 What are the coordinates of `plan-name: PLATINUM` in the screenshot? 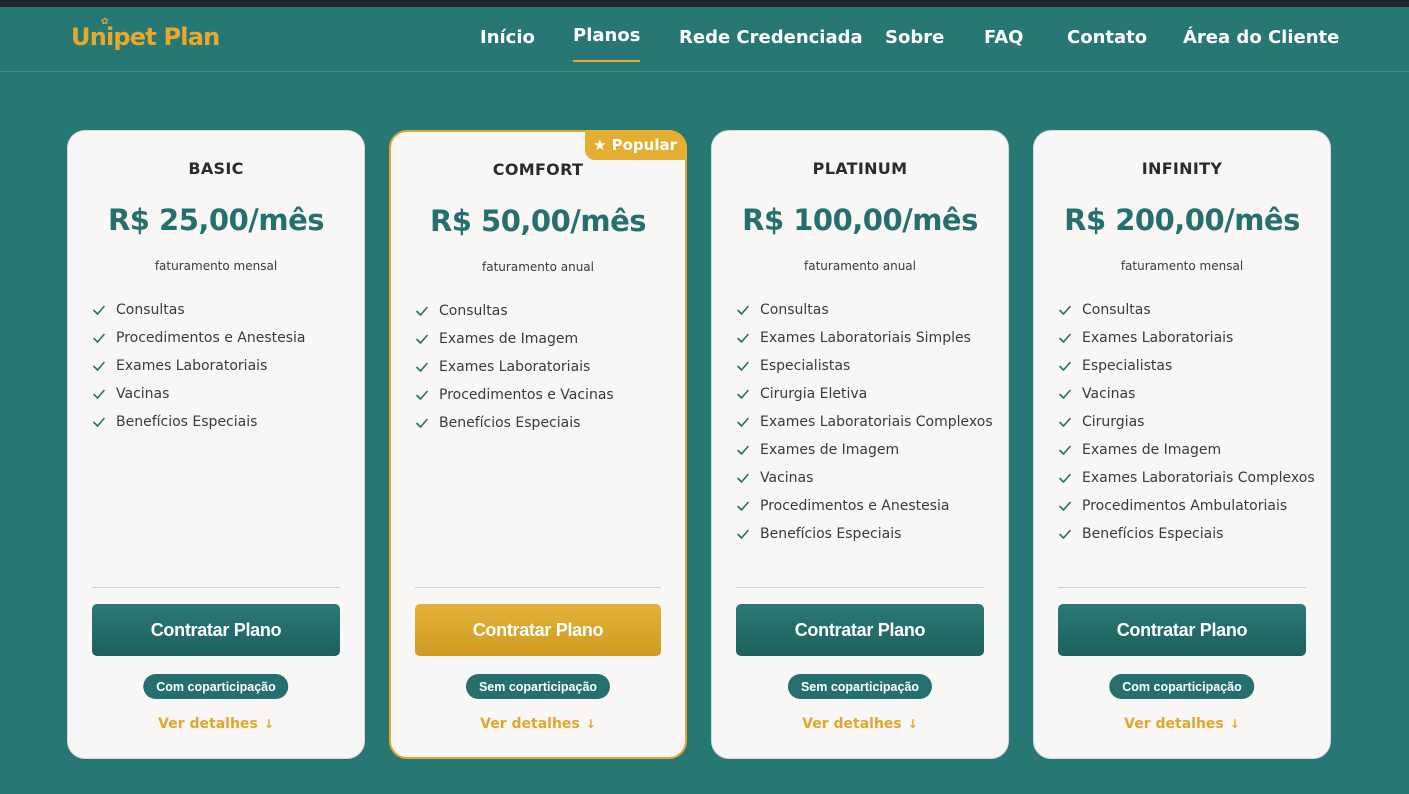 It's located at (860, 168).